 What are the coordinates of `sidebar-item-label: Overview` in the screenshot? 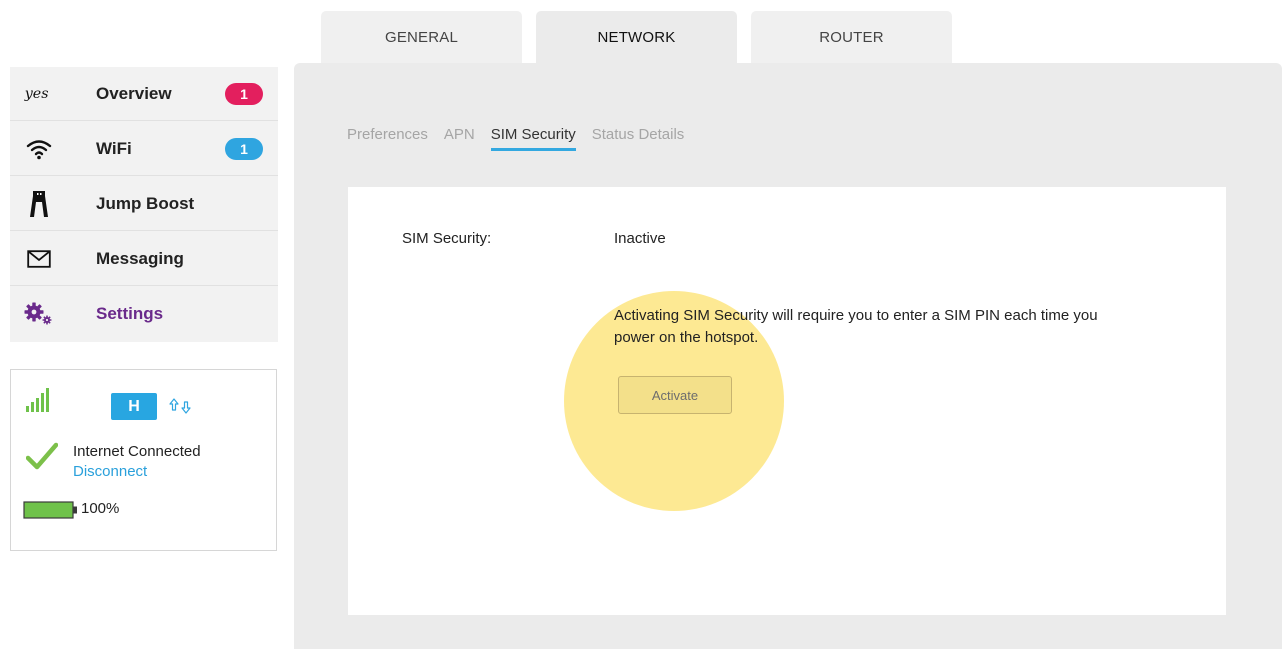 It's located at (134, 93).